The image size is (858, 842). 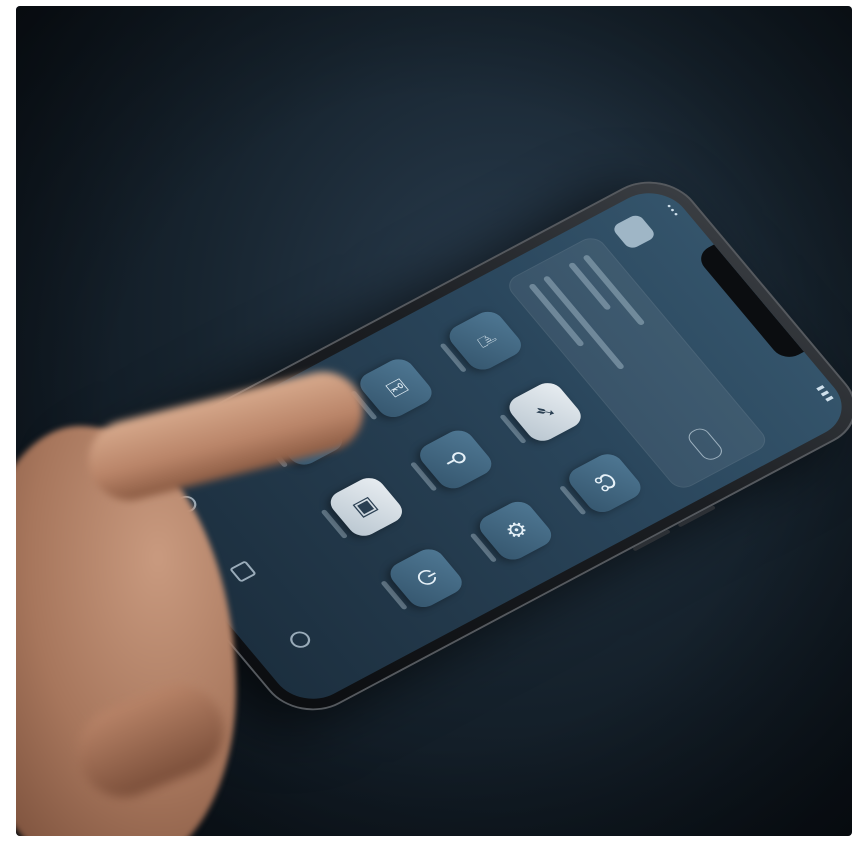 What do you see at coordinates (510, 533) in the screenshot?
I see `grid-item: ⚙` at bounding box center [510, 533].